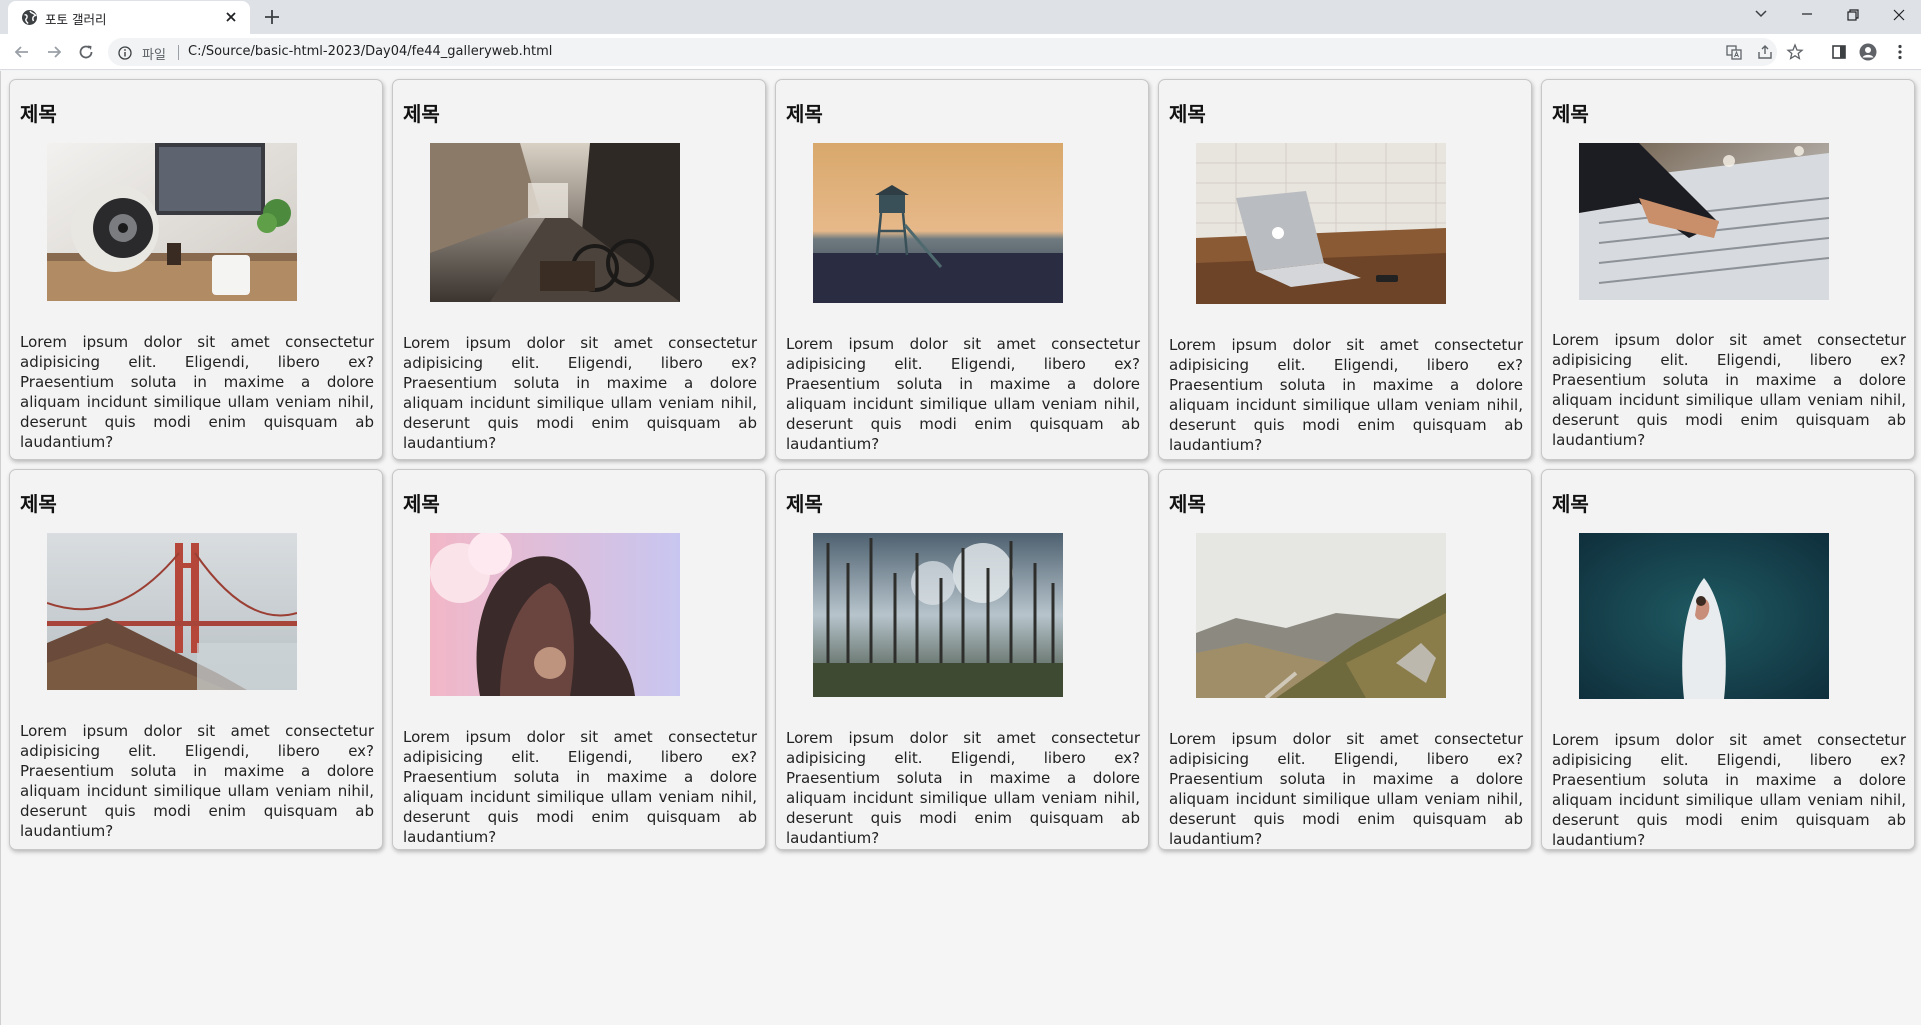  What do you see at coordinates (178, 52) in the screenshot?
I see `url-separator` at bounding box center [178, 52].